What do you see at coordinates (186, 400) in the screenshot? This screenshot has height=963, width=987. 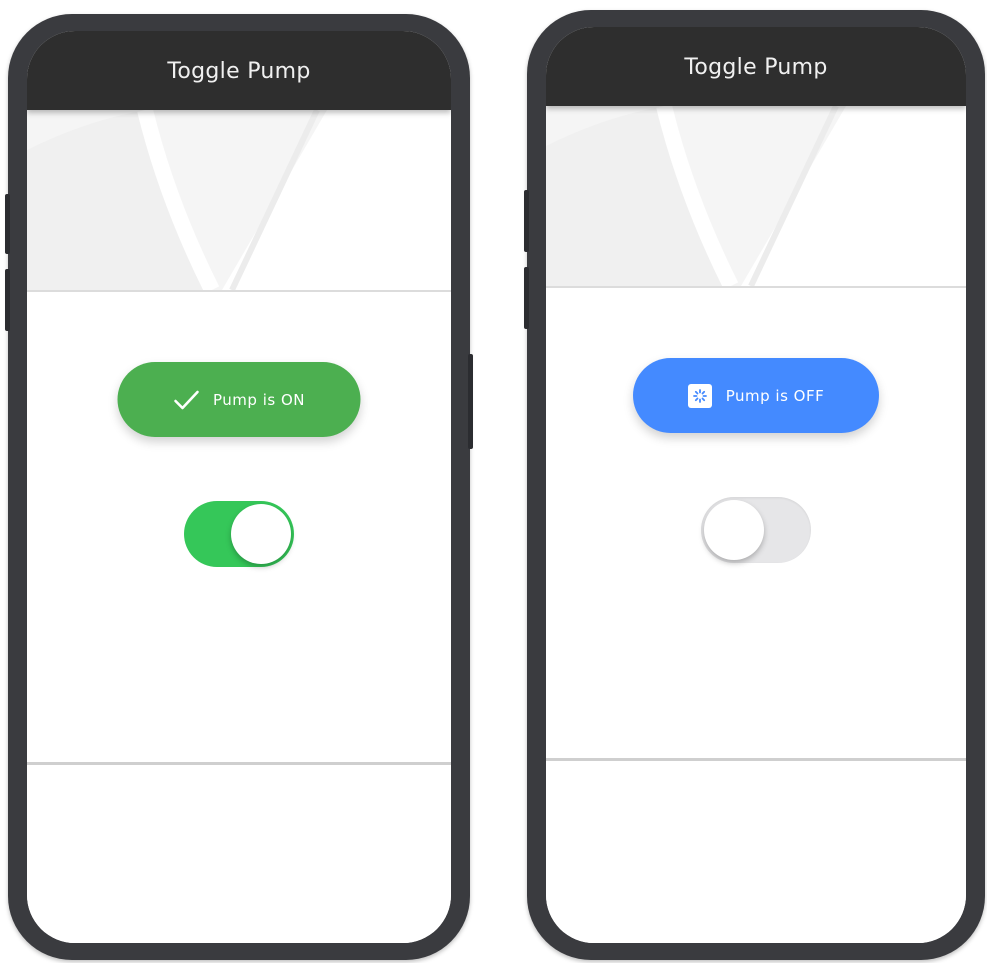 I see `check-icon` at bounding box center [186, 400].